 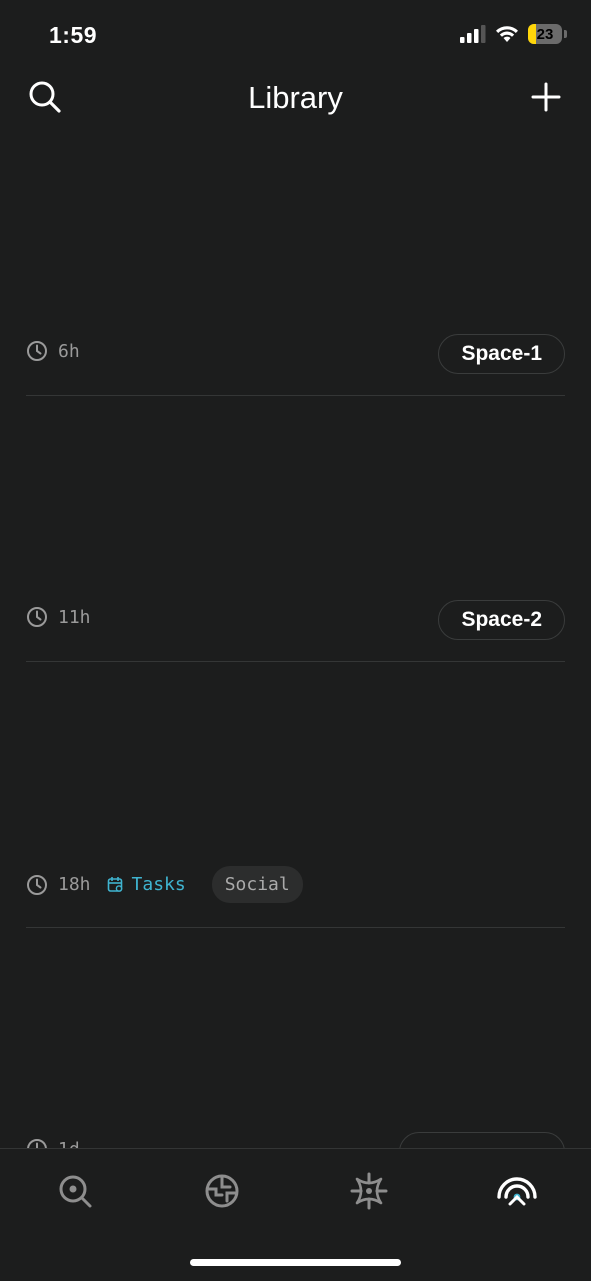 I want to click on page-title: Library, so click(x=295, y=97).